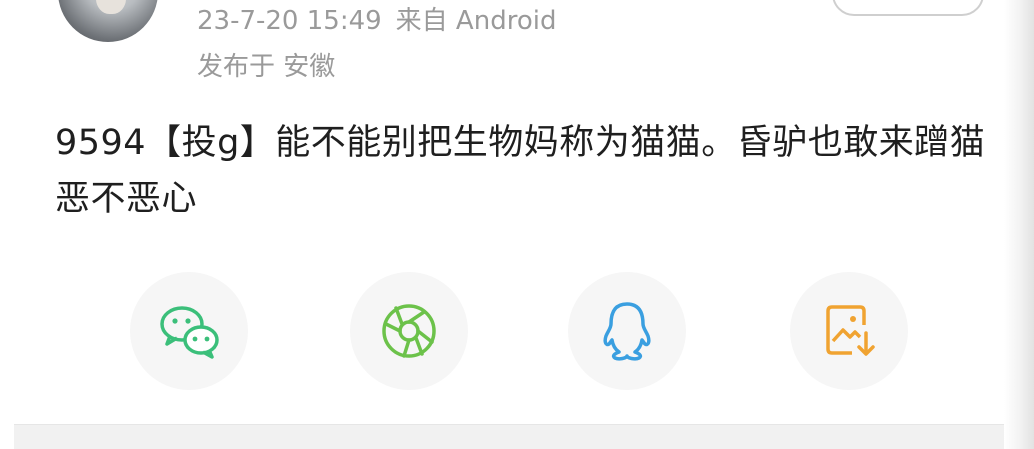  Describe the element at coordinates (476, 21) in the screenshot. I see `post-source: 来自 Android` at that location.